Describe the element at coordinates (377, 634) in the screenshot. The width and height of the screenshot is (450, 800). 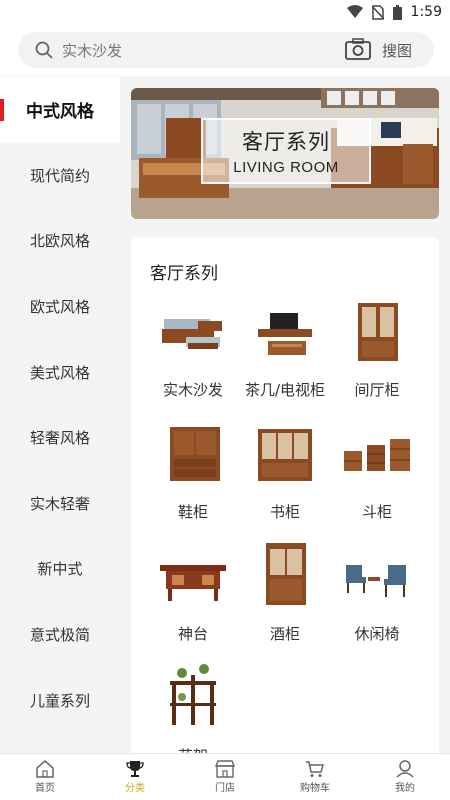
I see `subcategory-label: 休闲椅` at that location.